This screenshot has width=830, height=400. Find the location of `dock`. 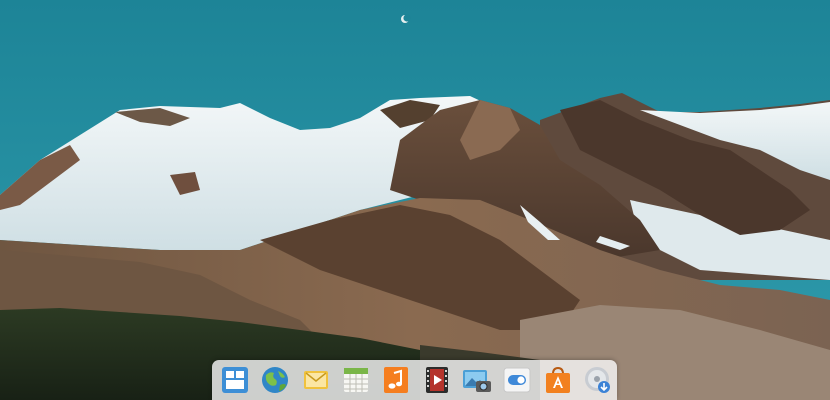

dock is located at coordinates (414, 380).